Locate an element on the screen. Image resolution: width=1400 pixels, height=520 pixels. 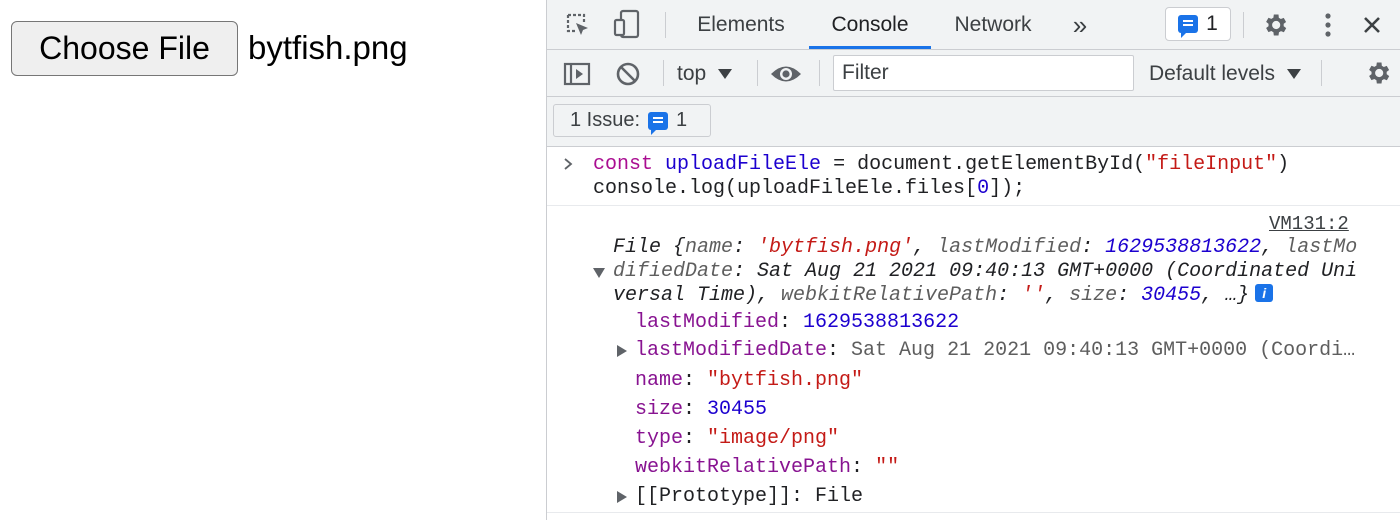
kebab-menu-icon is located at coordinates (1328, 25).